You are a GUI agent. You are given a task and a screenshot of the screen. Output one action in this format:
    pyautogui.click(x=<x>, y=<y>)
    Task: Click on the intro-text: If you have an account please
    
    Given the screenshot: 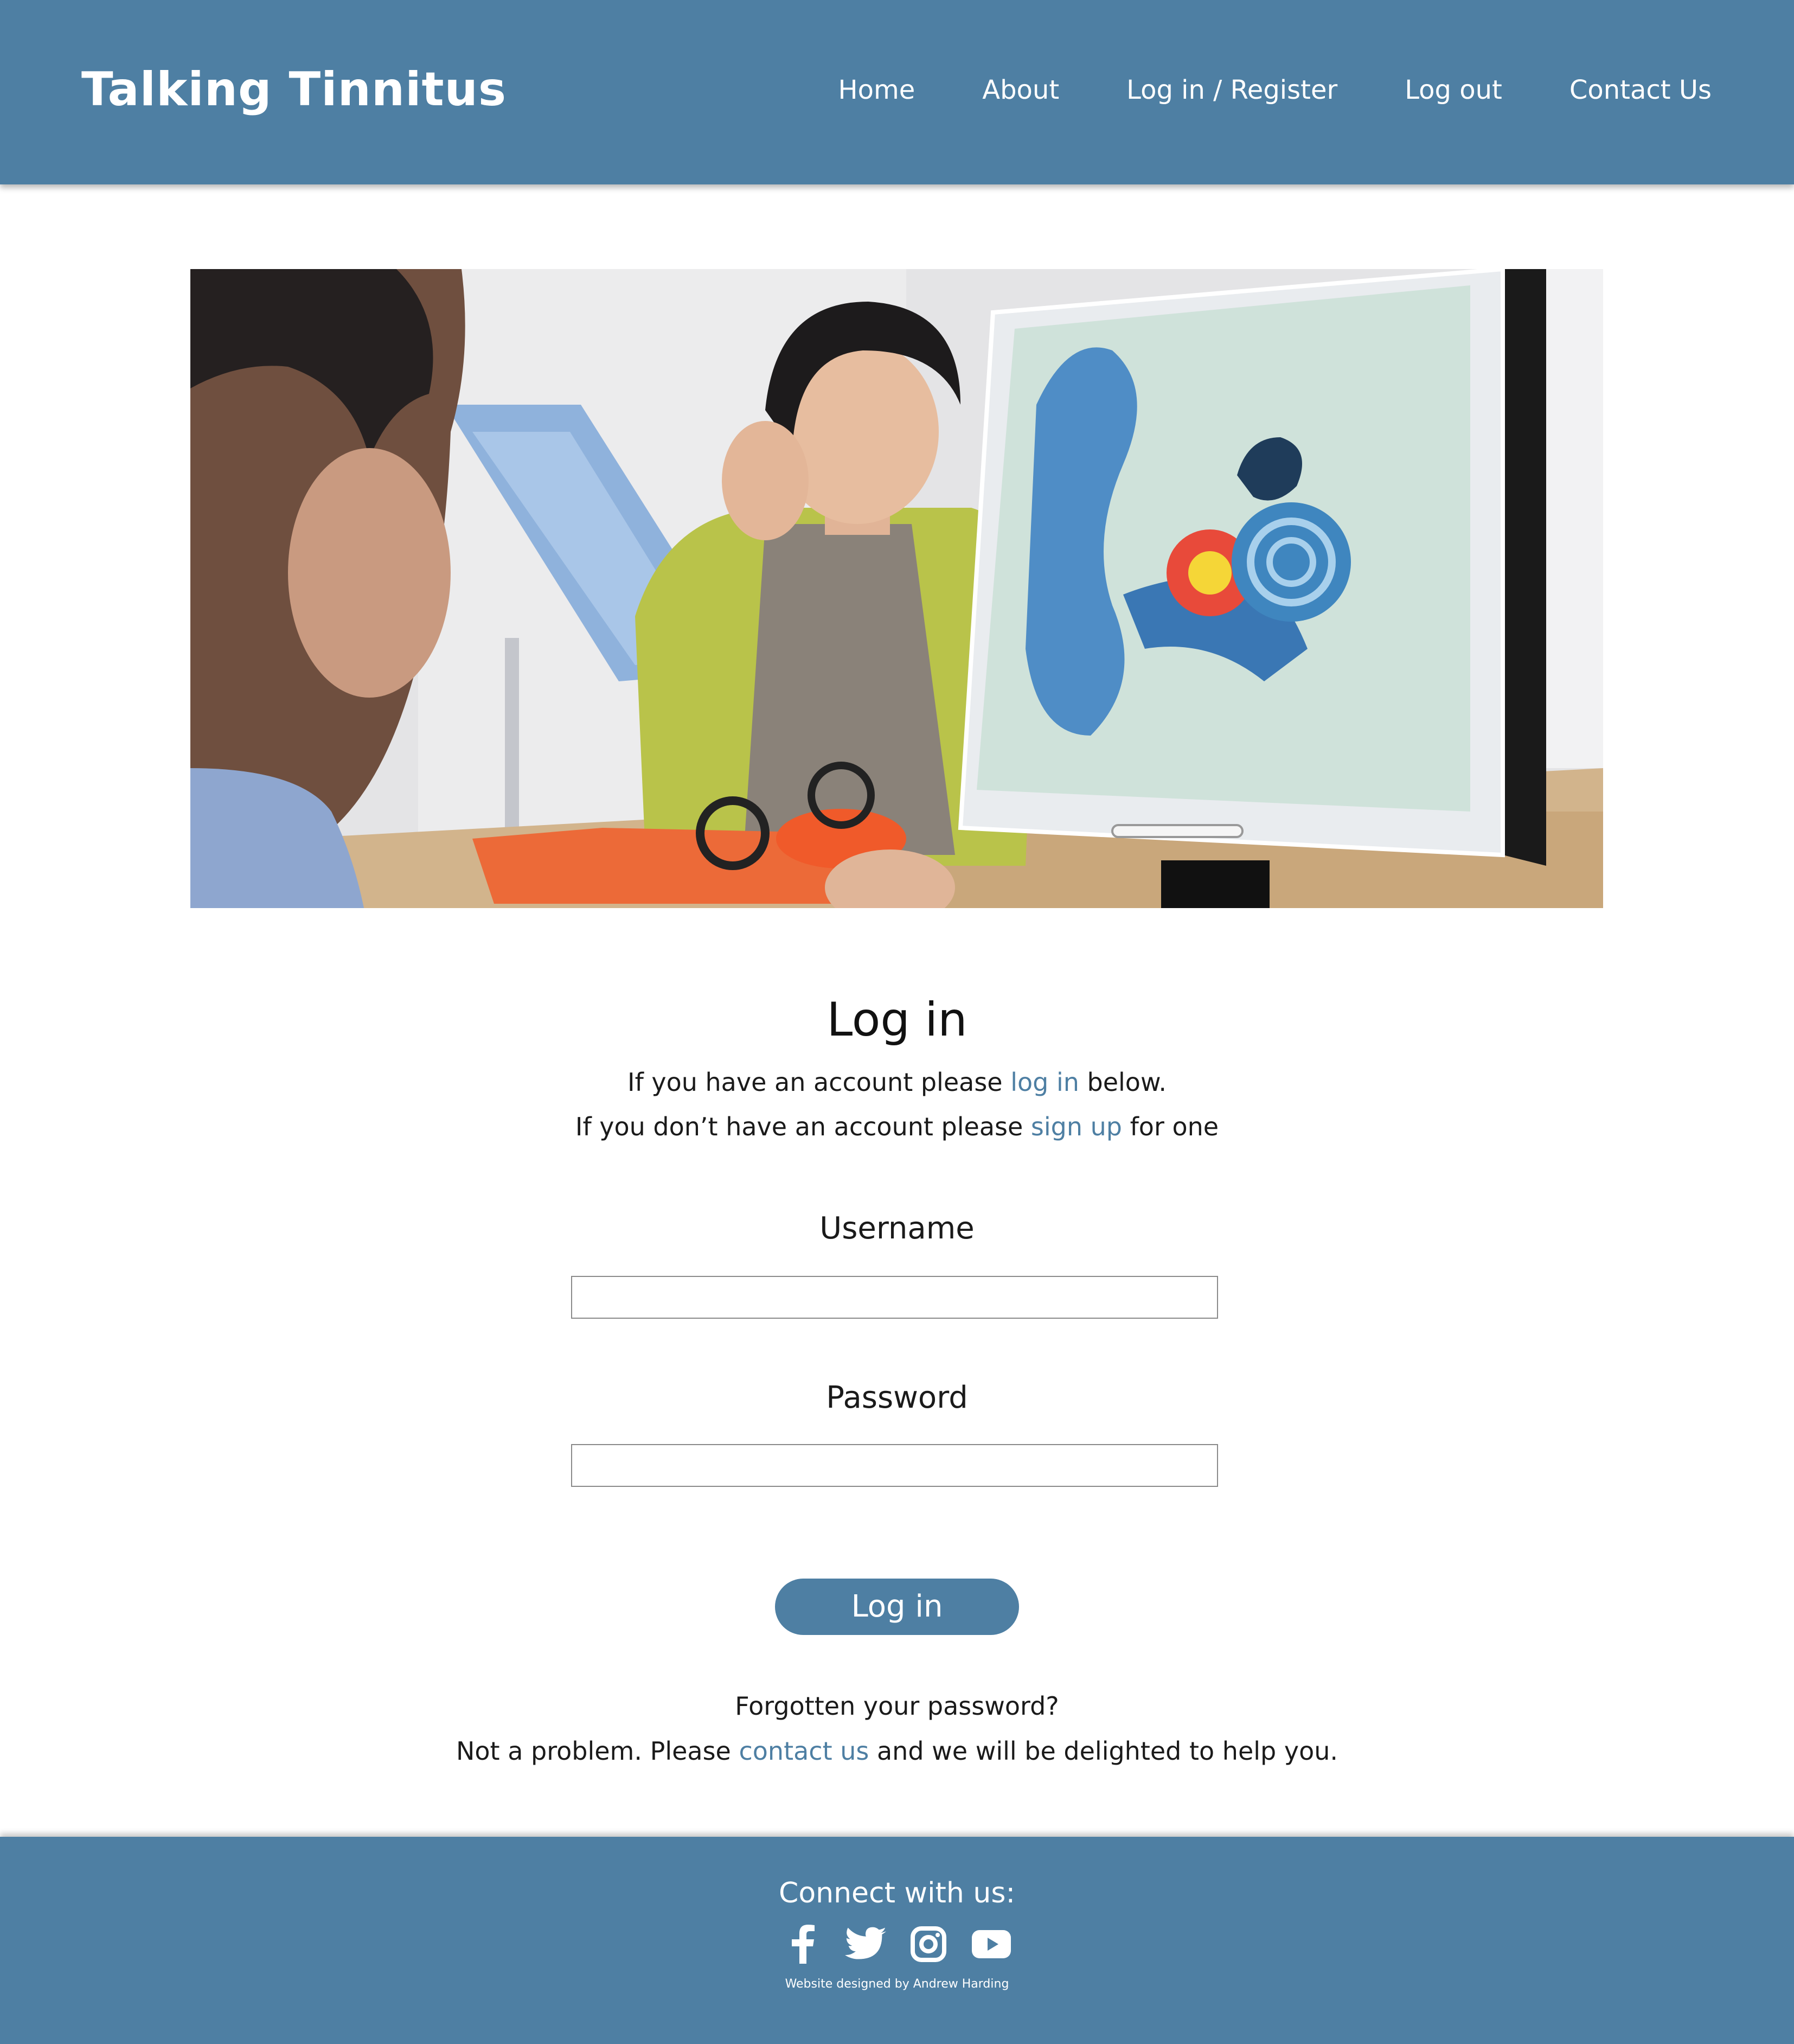 What is the action you would take?
    pyautogui.click(x=819, y=1082)
    